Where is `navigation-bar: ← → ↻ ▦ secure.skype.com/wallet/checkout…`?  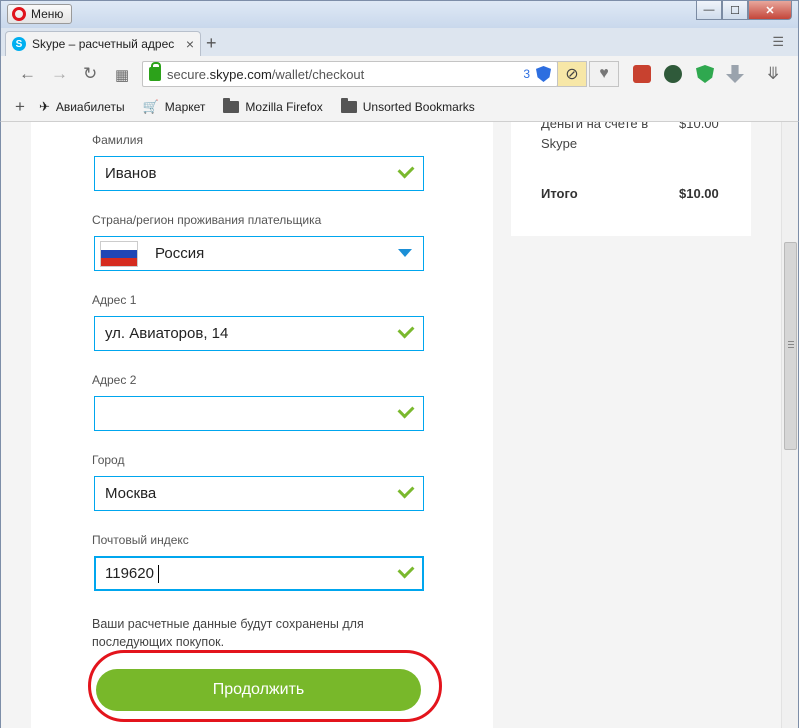 navigation-bar: ← → ↻ ▦ secure.skype.com/wallet/checkout… is located at coordinates (399, 74).